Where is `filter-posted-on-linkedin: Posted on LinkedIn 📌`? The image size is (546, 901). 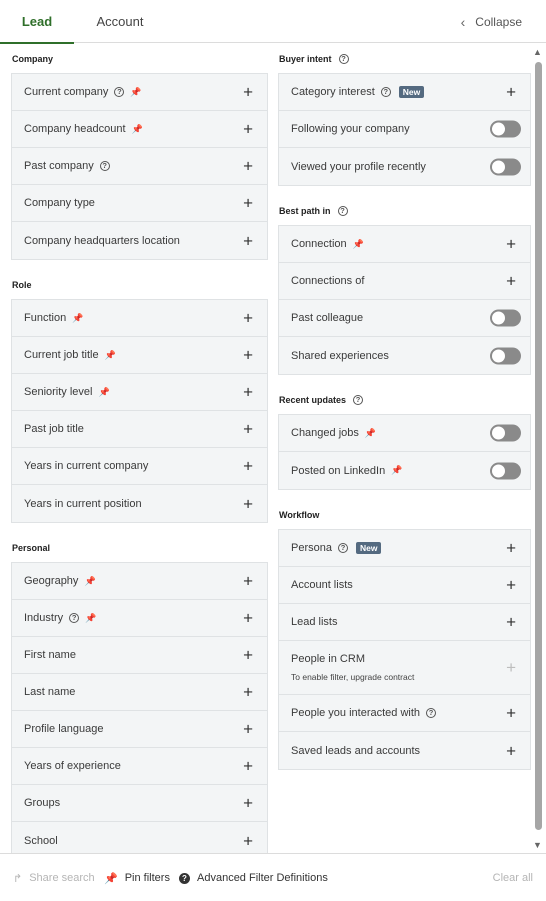 filter-posted-on-linkedin: Posted on LinkedIn 📌 is located at coordinates (404, 470).